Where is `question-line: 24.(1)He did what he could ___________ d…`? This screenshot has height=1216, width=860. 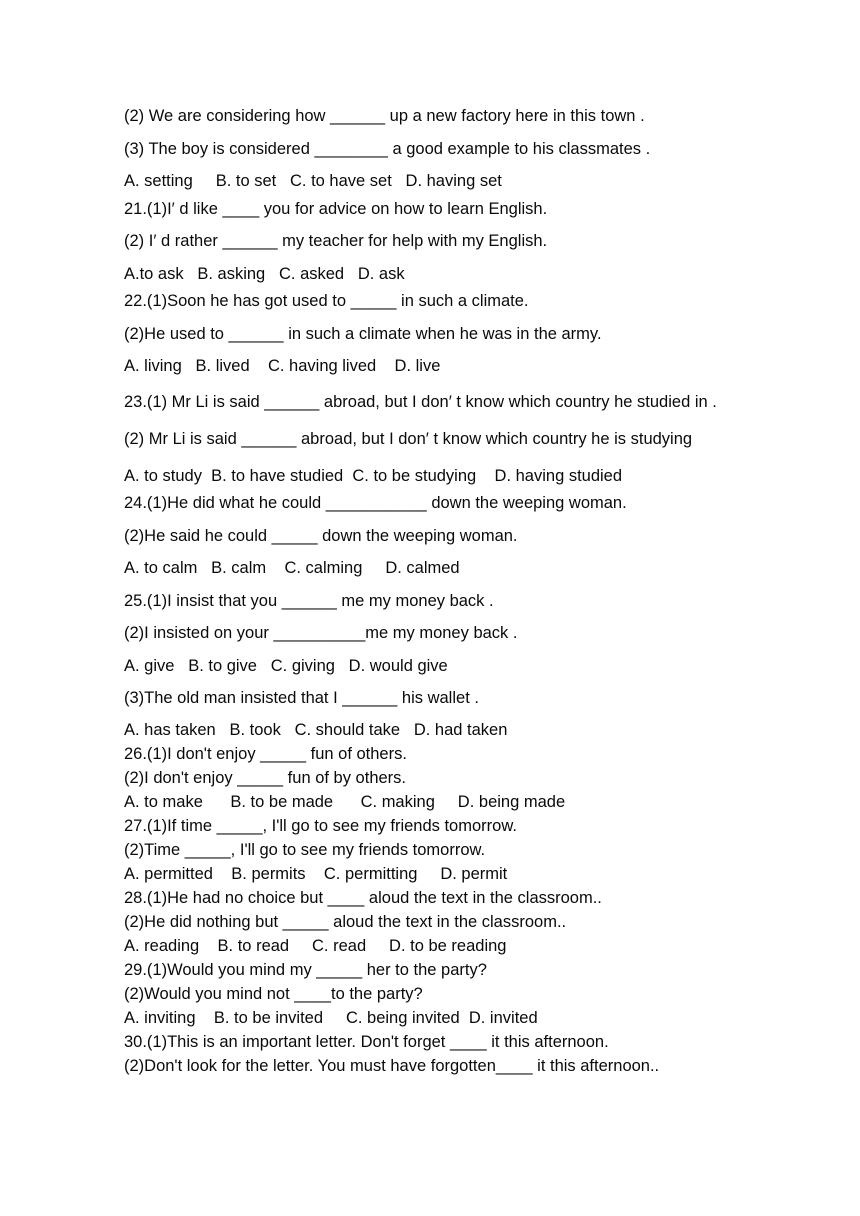 question-line: 24.(1)He did what he could ___________ d… is located at coordinates (375, 503).